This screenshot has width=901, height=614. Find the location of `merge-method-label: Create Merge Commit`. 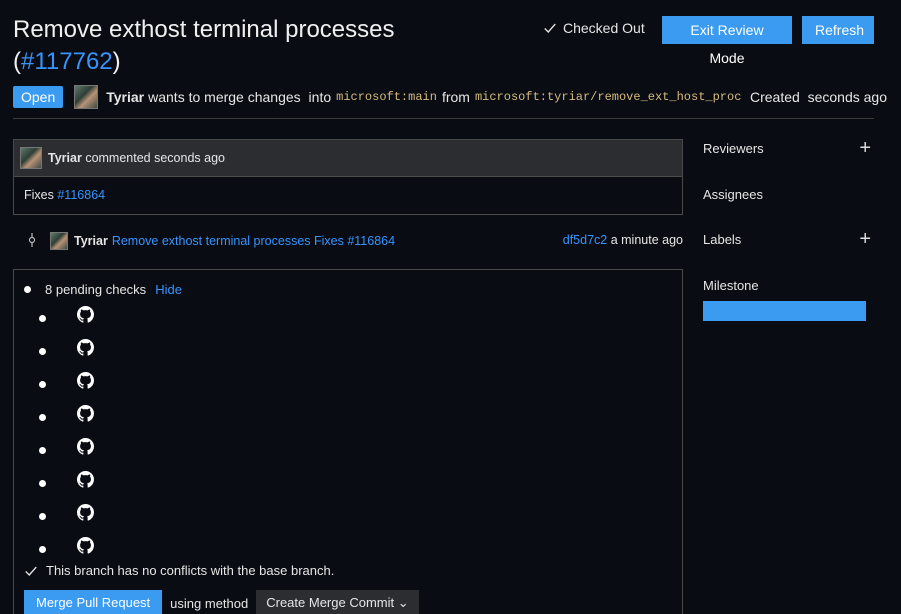

merge-method-label: Create Merge Commit is located at coordinates (330, 602).